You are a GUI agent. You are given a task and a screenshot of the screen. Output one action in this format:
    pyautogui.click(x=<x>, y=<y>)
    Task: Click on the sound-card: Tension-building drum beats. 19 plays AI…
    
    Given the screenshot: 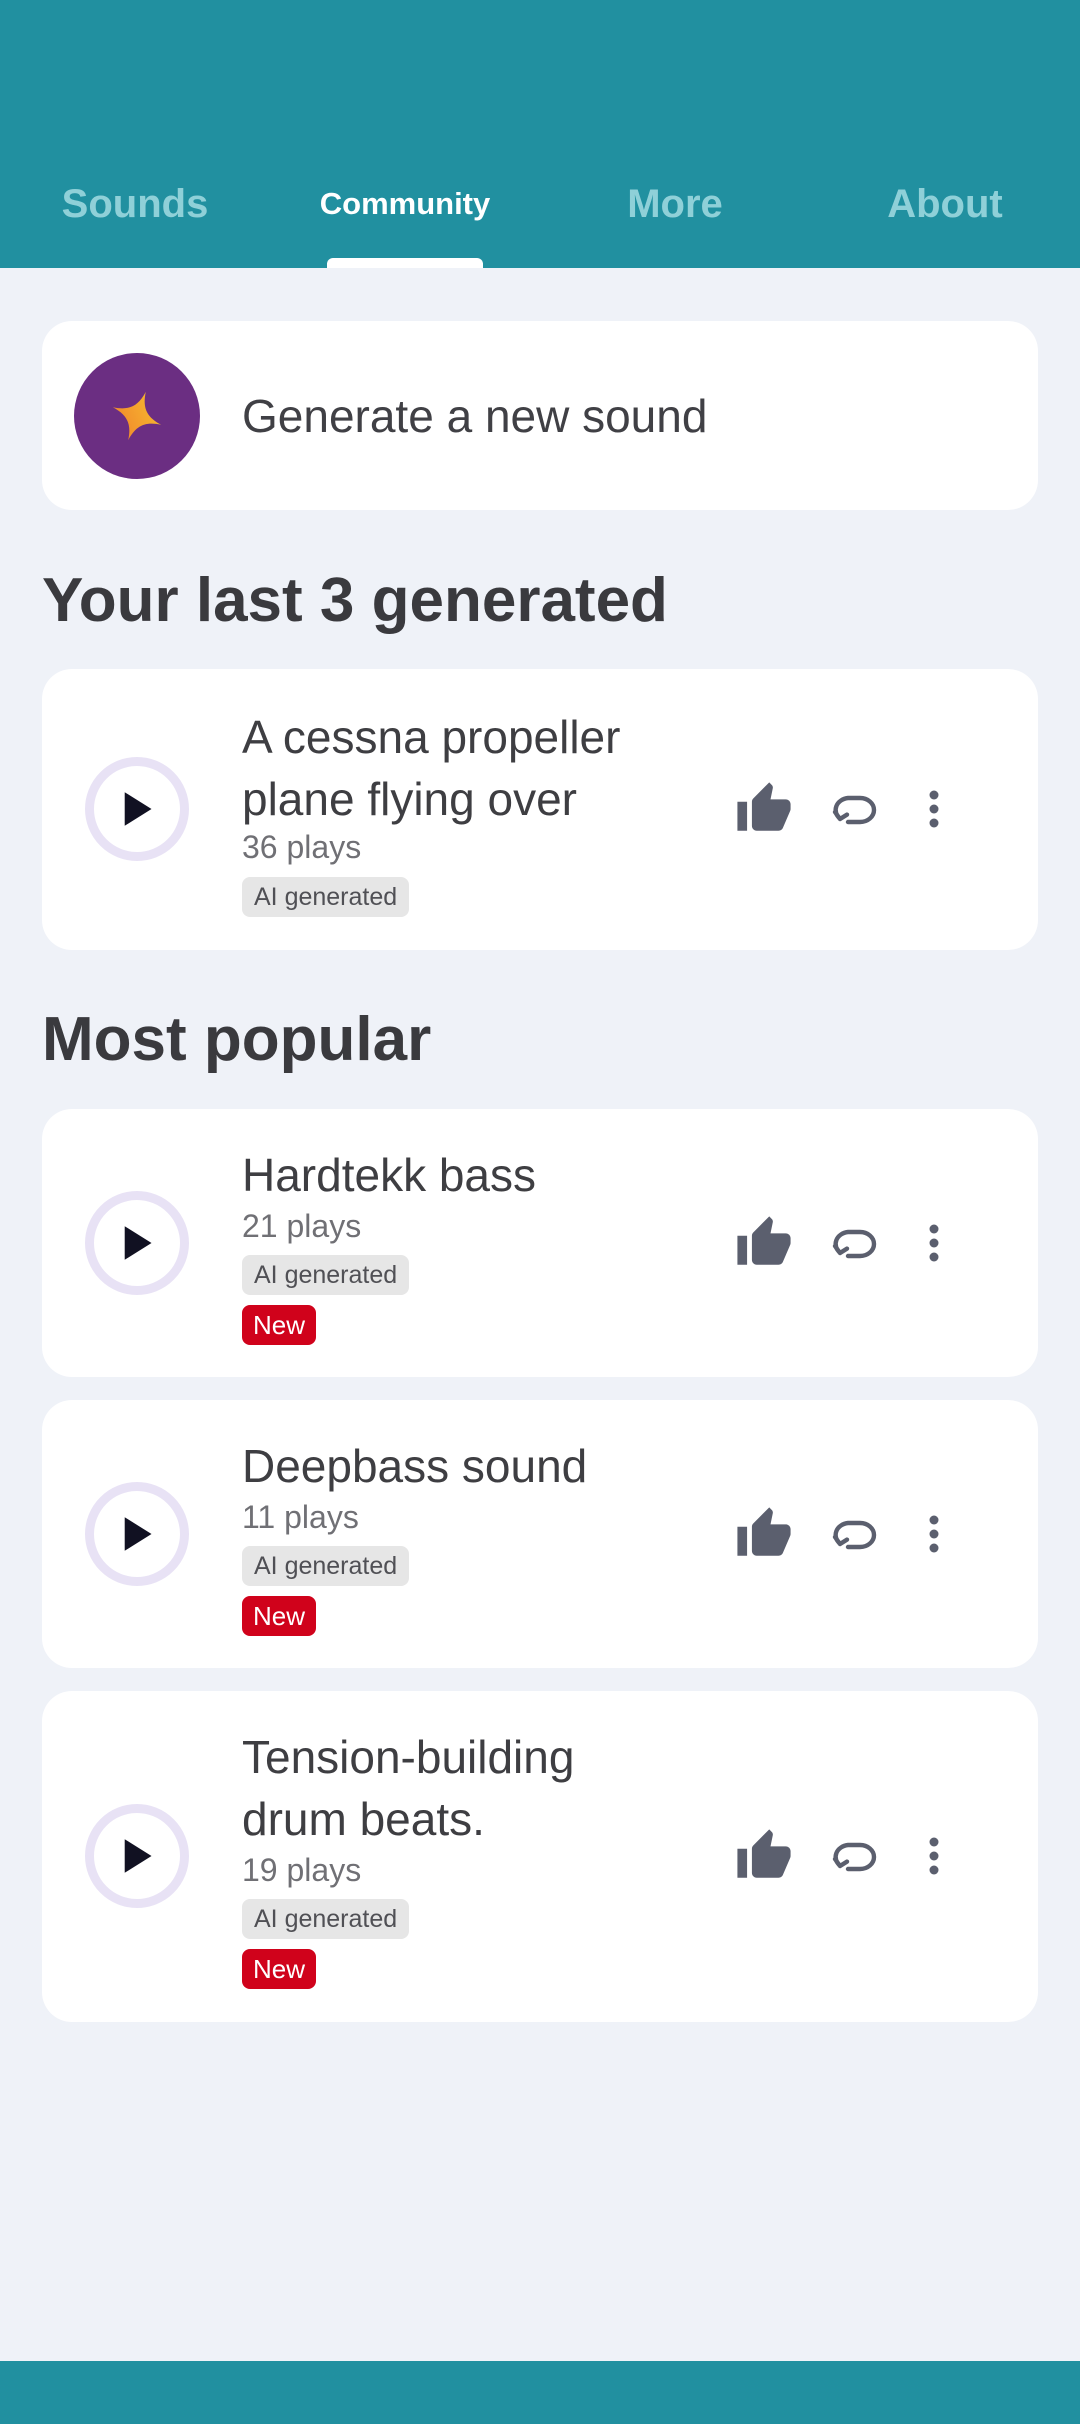 What is the action you would take?
    pyautogui.click(x=540, y=1856)
    